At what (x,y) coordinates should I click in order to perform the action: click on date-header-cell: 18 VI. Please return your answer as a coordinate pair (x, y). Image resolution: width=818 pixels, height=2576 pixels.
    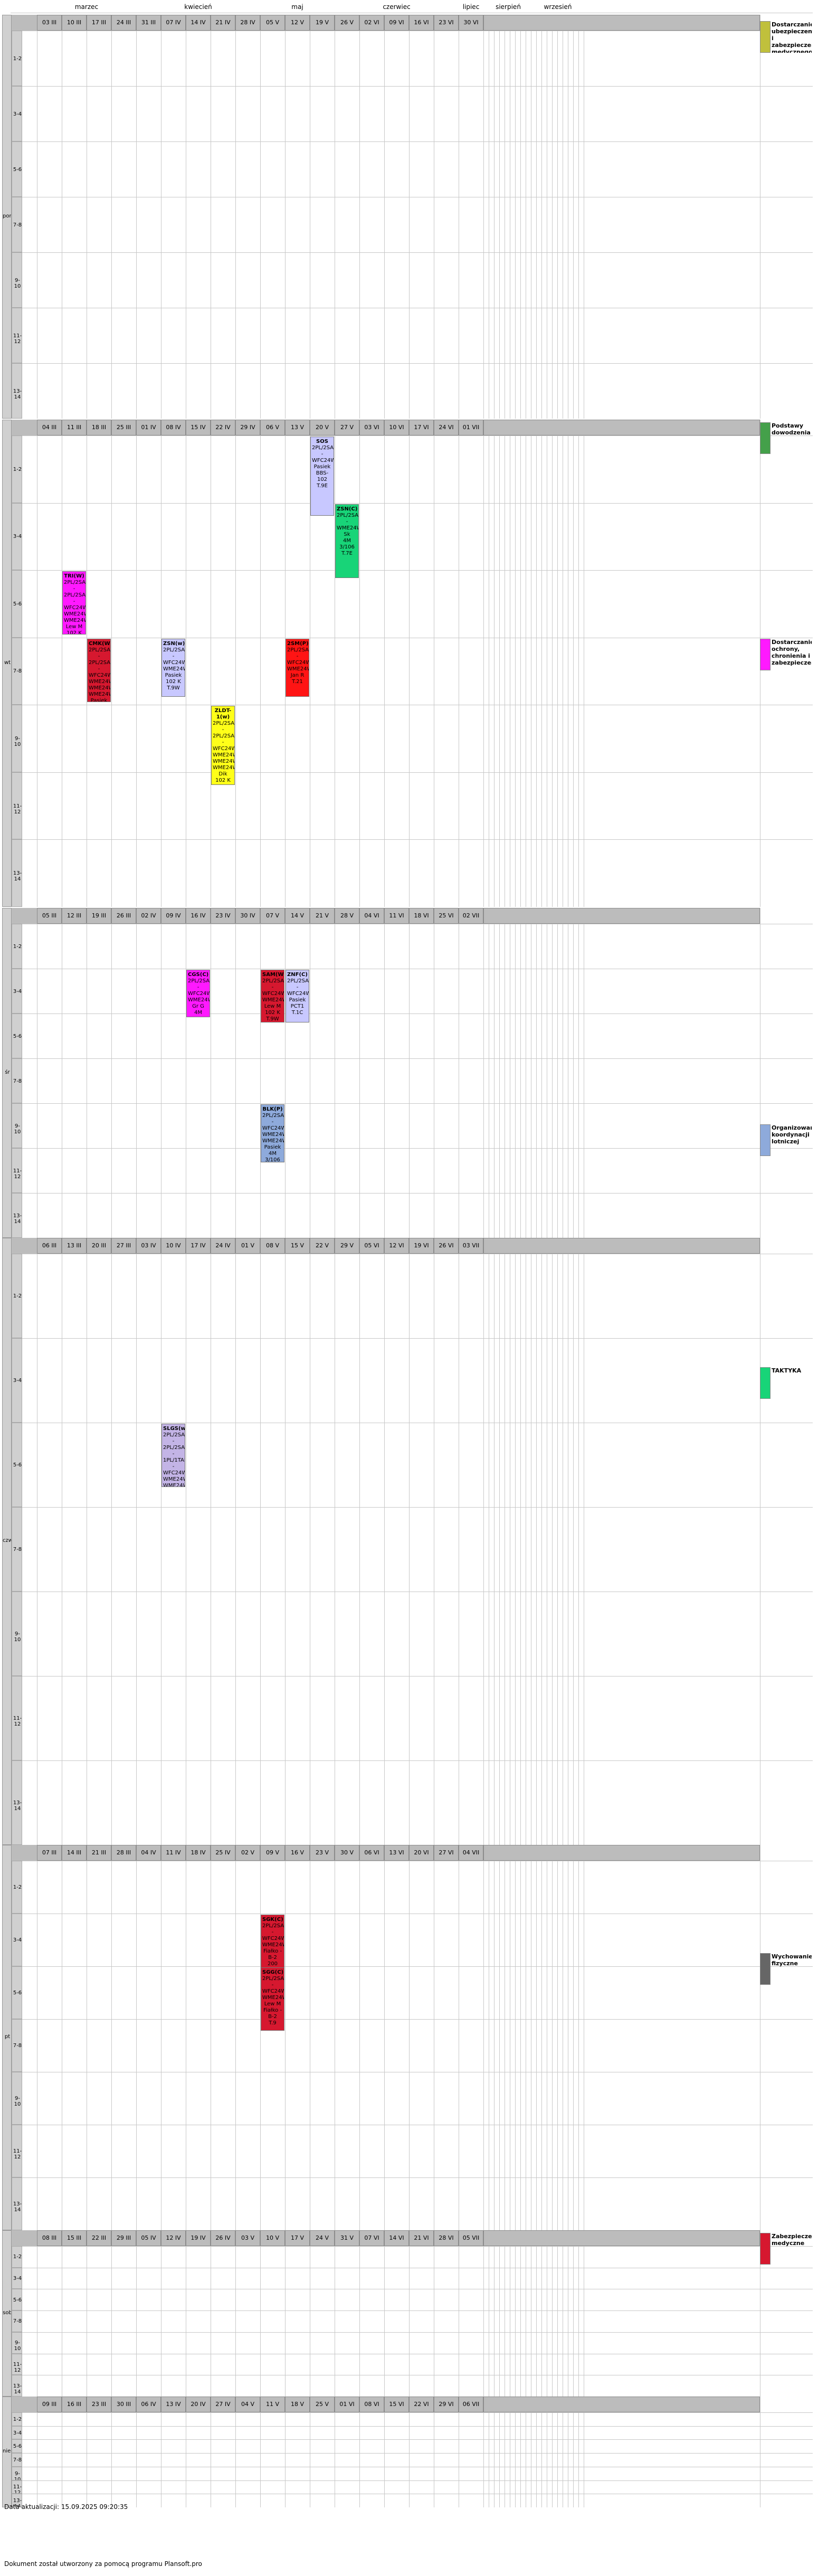
    Looking at the image, I should click on (421, 916).